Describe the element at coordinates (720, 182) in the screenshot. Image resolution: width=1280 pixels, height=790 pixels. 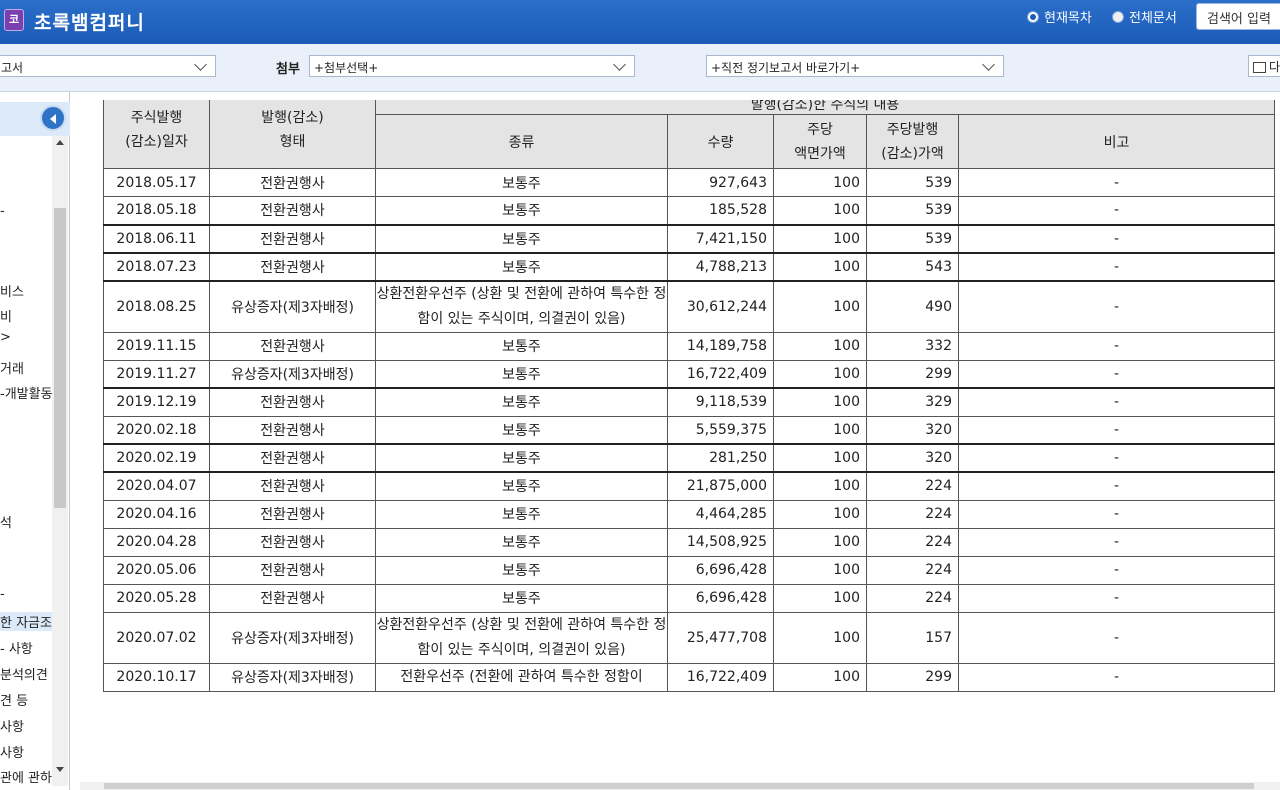
I see `cell-qty: 927,643` at that location.